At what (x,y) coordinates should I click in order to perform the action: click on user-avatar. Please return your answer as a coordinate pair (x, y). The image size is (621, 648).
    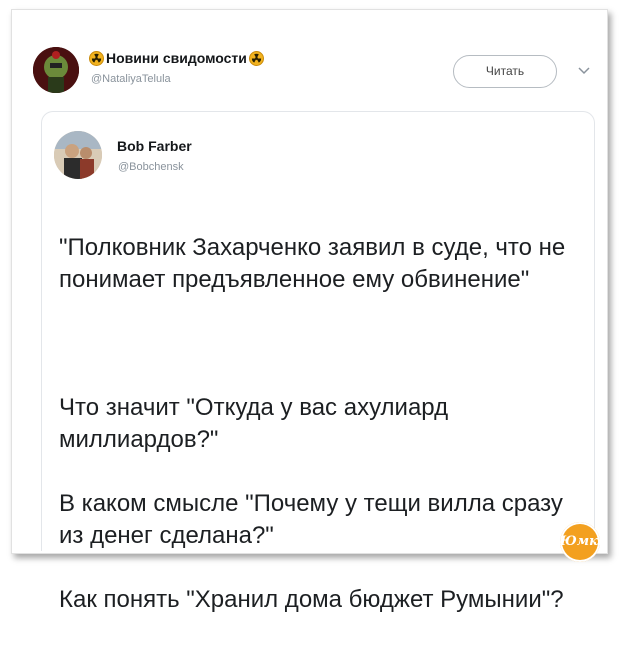
    Looking at the image, I should click on (56, 70).